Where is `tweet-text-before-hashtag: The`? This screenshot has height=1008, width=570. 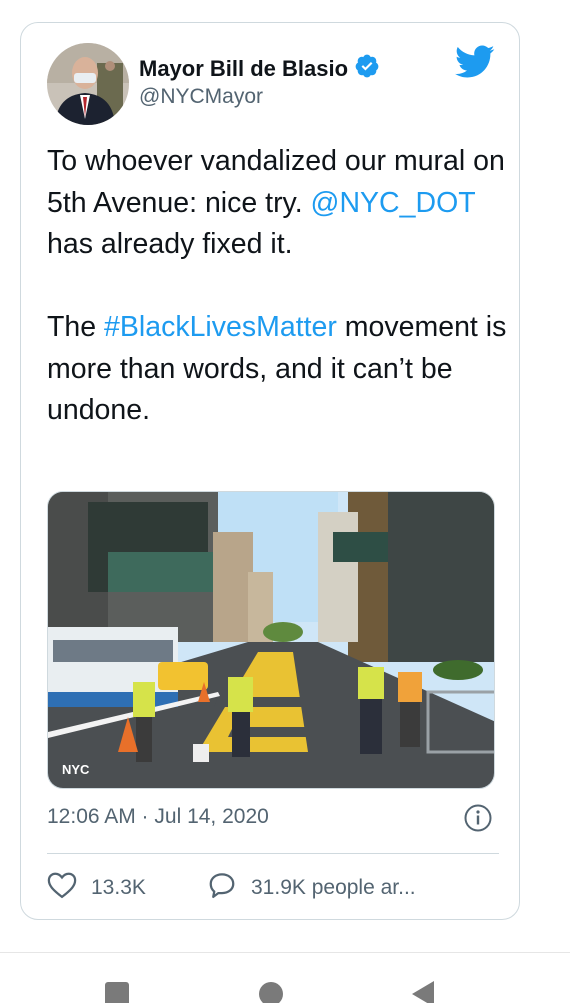 tweet-text-before-hashtag: The is located at coordinates (76, 327).